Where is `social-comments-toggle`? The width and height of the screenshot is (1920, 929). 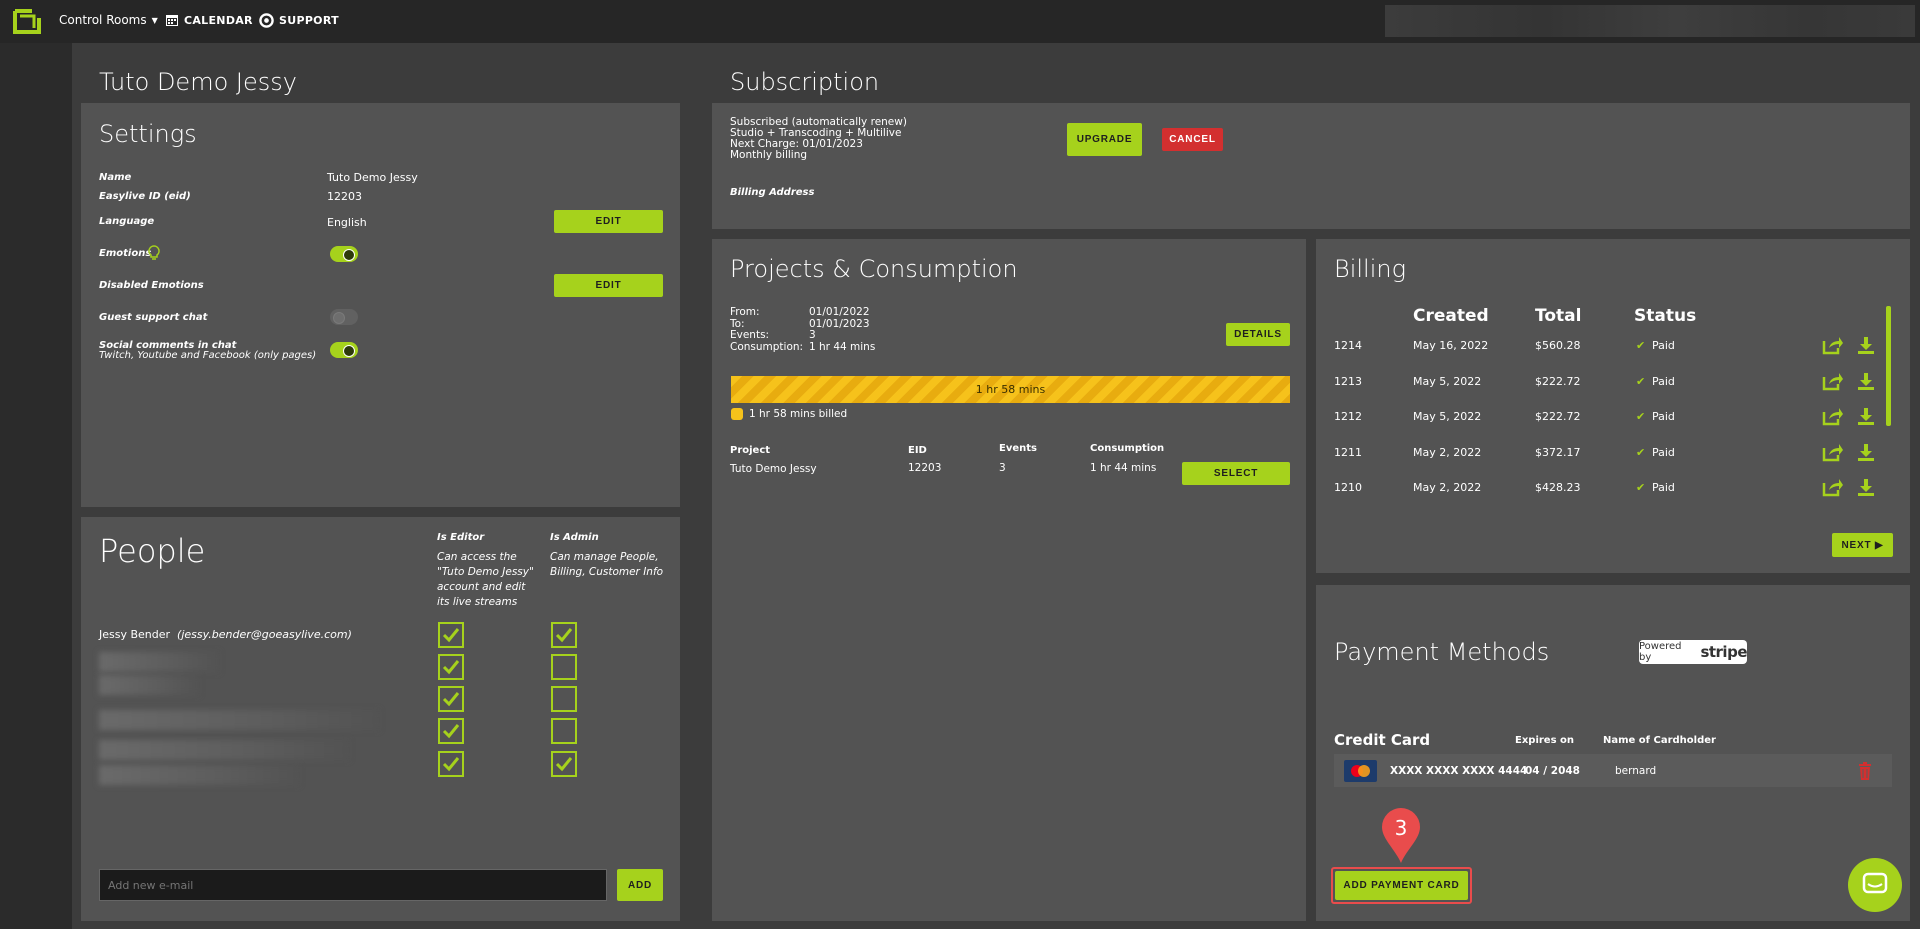
social-comments-toggle is located at coordinates (344, 350).